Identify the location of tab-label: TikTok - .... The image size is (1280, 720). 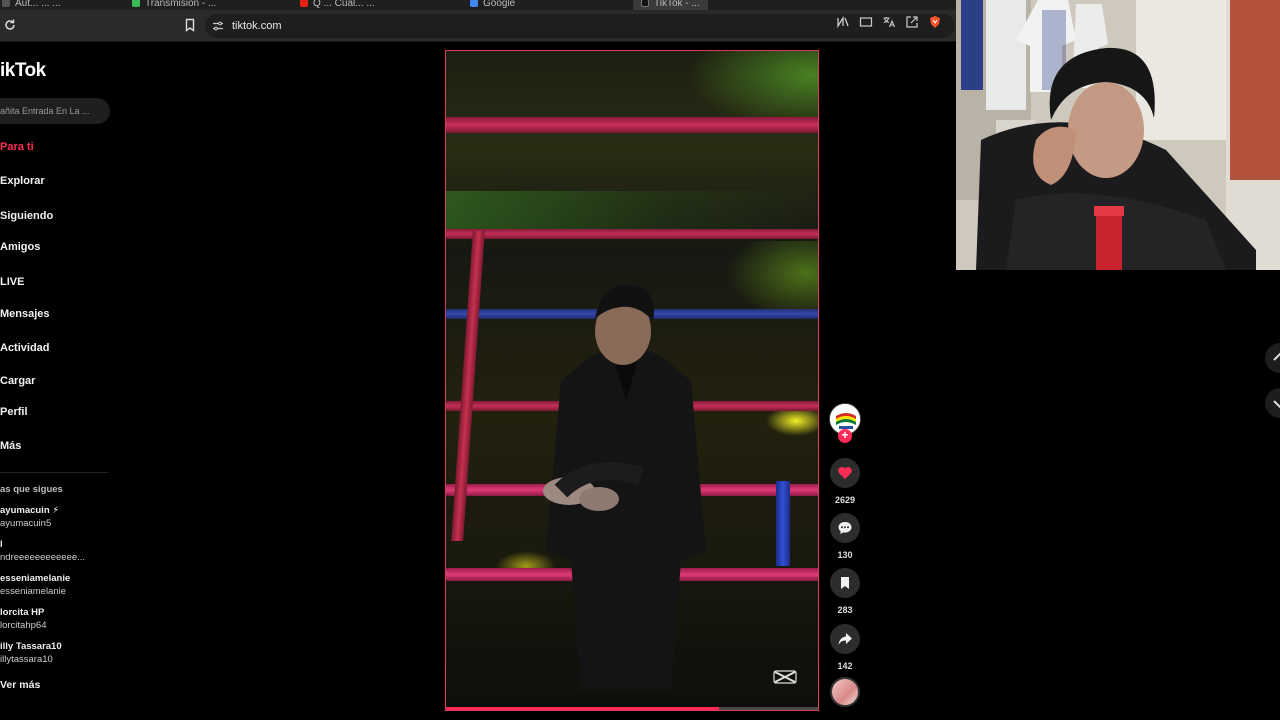
(677, 4).